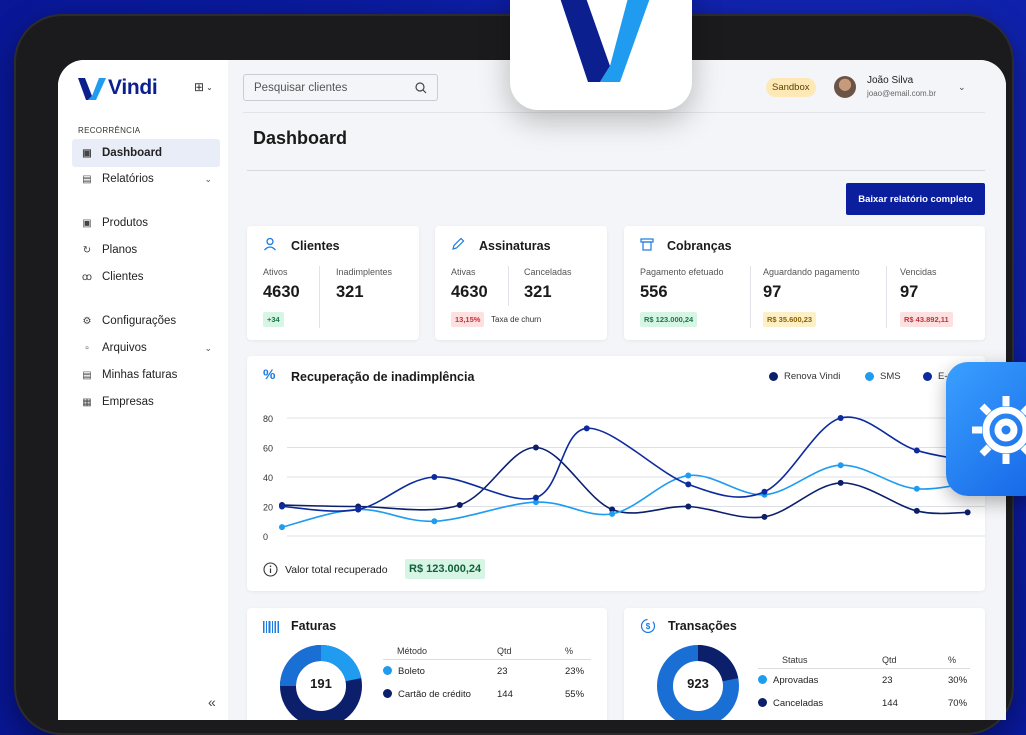 The width and height of the screenshot is (1026, 735). What do you see at coordinates (487, 694) in the screenshot?
I see `table-row: Cartão de crédito 144 55%` at bounding box center [487, 694].